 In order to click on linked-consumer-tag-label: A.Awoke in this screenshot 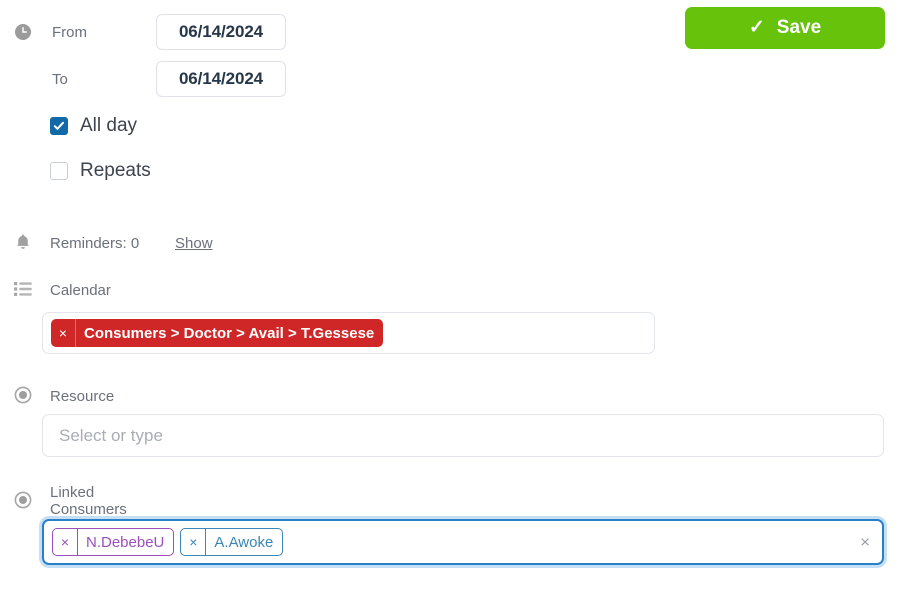, I will do `click(244, 542)`.